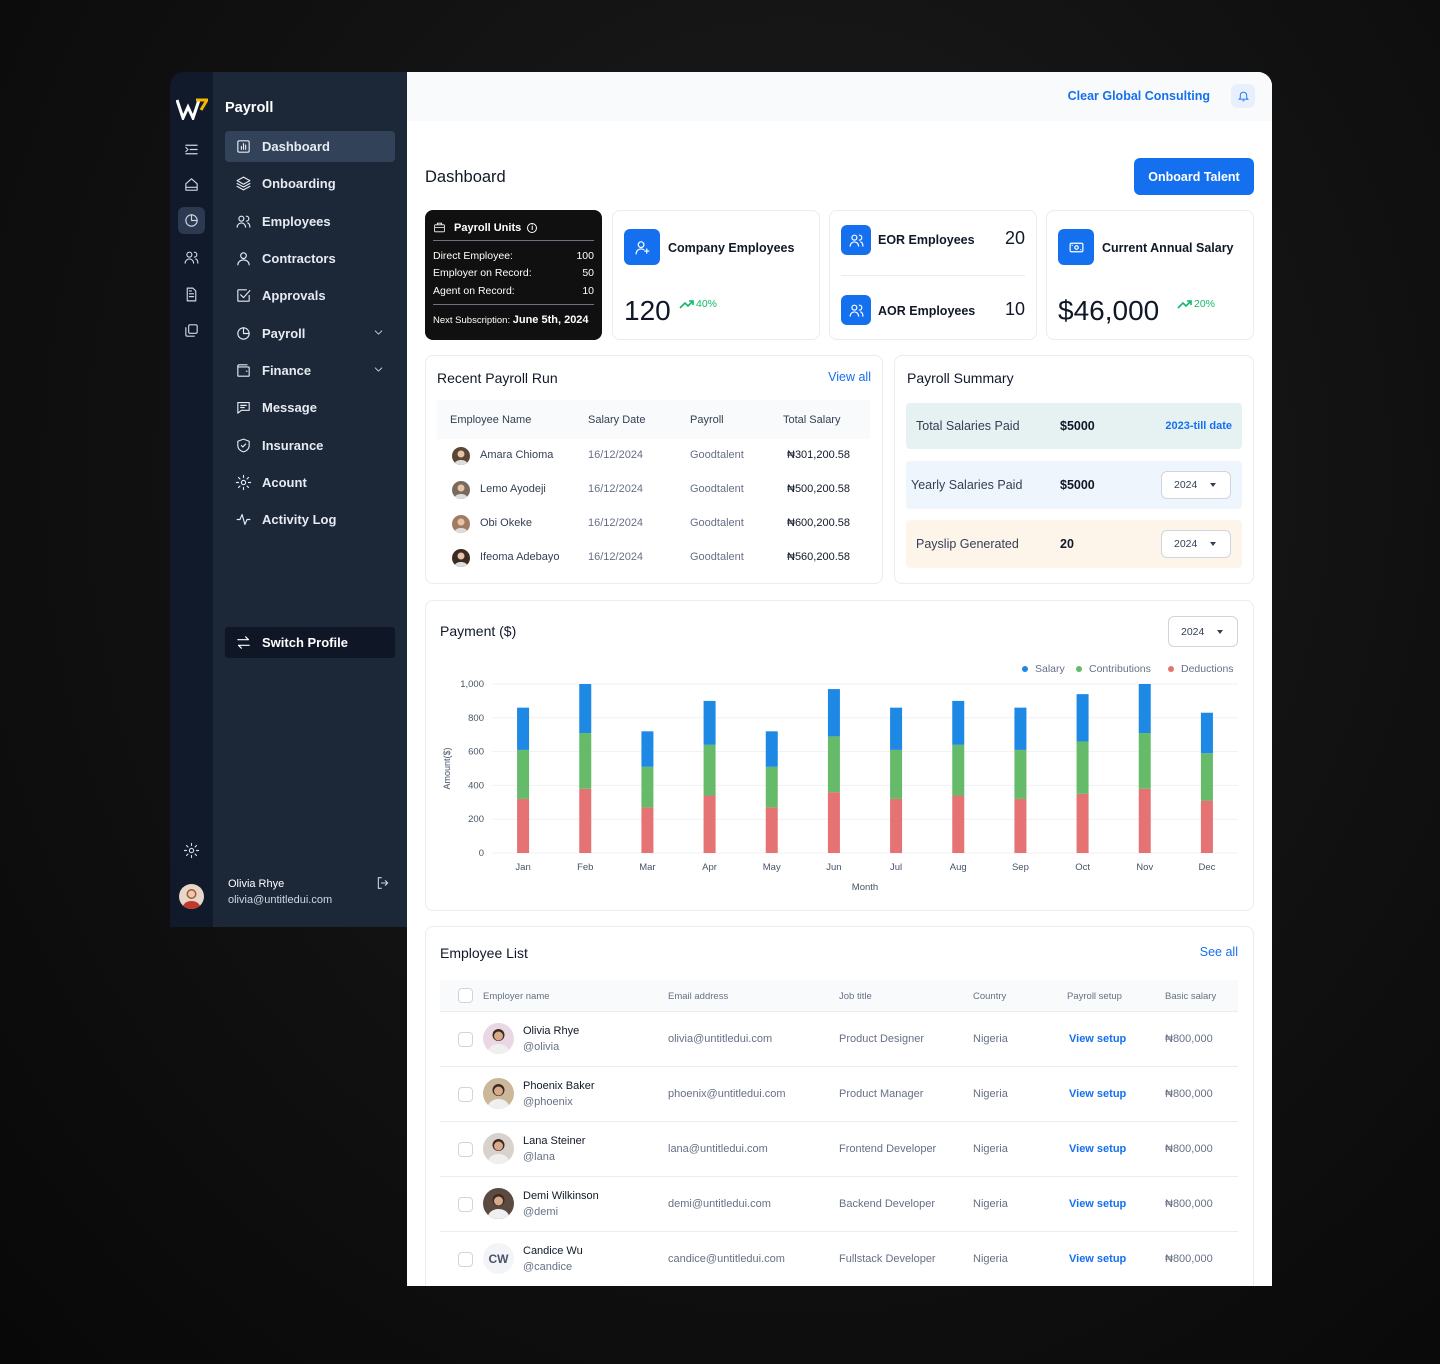 This screenshot has height=1364, width=1440. What do you see at coordinates (1189, 1204) in the screenshot?
I see `basic-salary: ₦800,000` at bounding box center [1189, 1204].